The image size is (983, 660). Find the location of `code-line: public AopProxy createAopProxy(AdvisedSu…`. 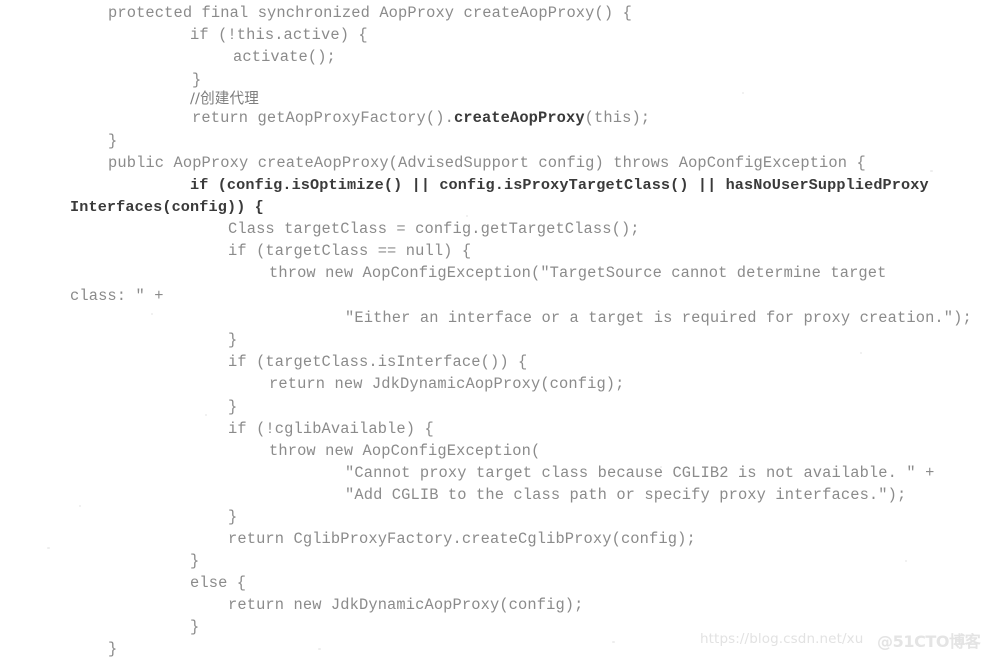

code-line: public AopProxy createAopProxy(AdvisedSu… is located at coordinates (487, 163).